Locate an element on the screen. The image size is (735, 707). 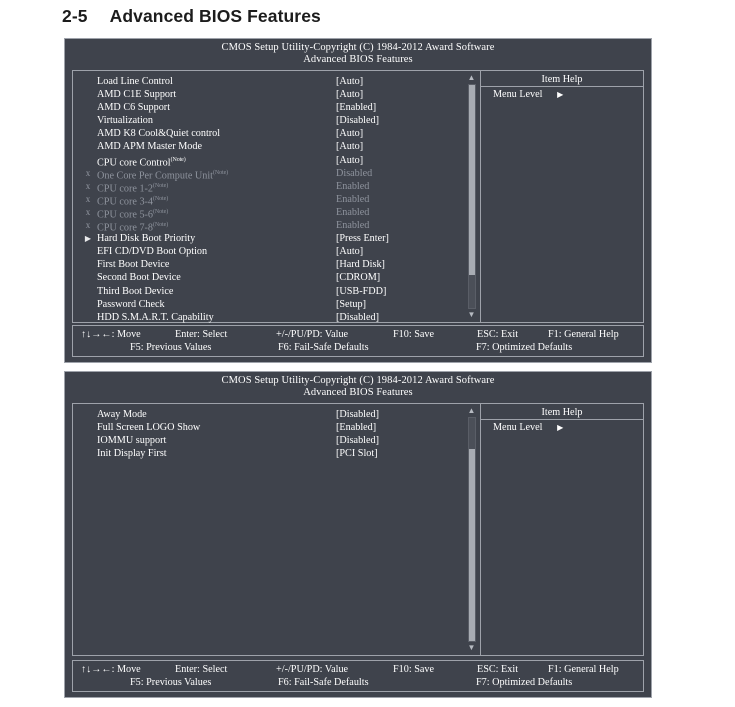
setting-label: AMD C1E Support is located at coordinates (136, 94).